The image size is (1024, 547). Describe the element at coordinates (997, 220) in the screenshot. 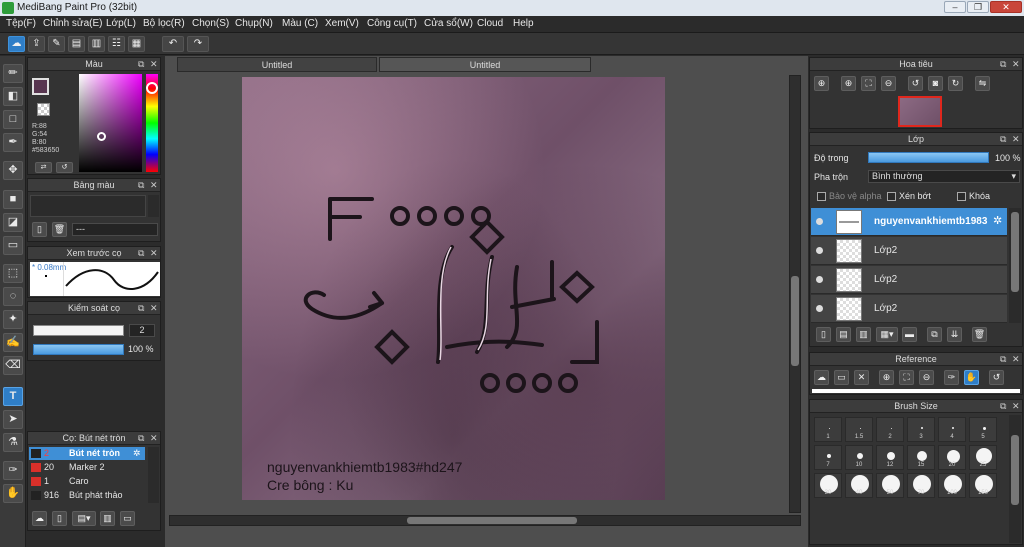

I see `layer-settings-gear-icon: ✲` at that location.